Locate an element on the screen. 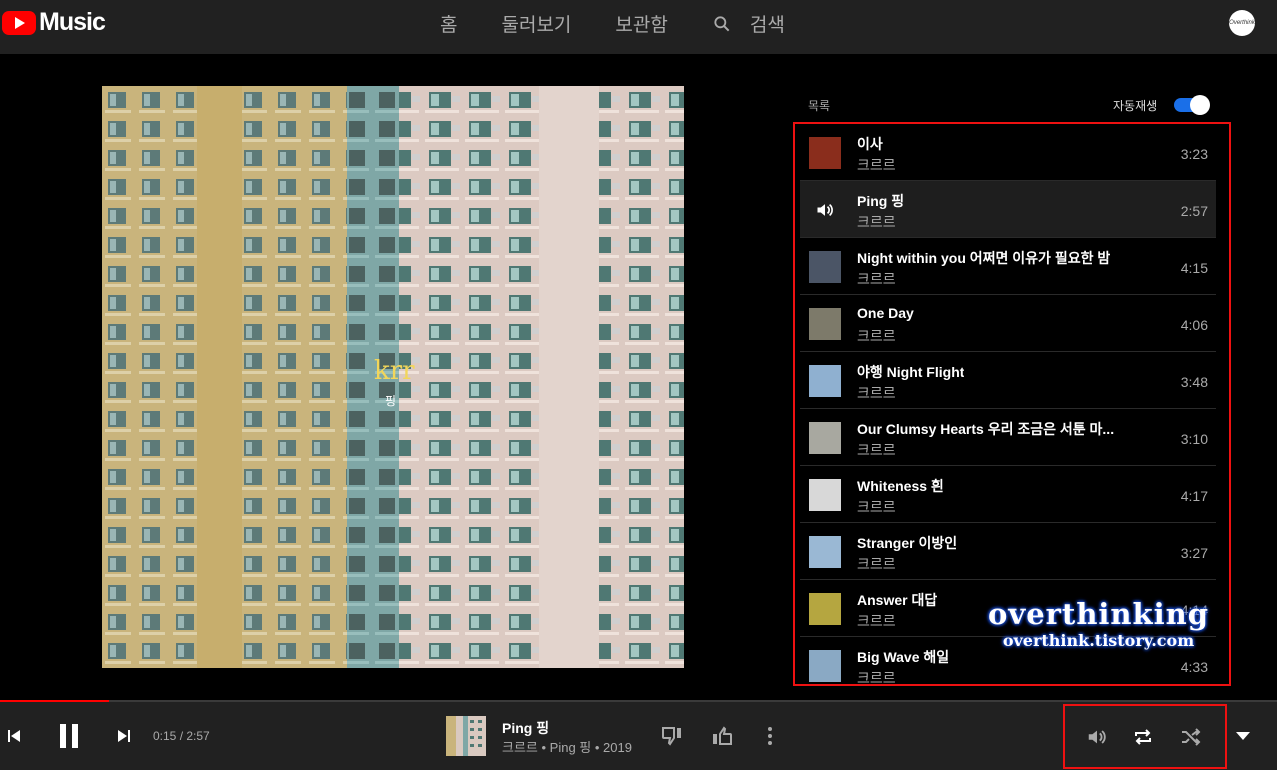 This screenshot has width=1277, height=770. top-nav-bar: Music 홈 둘러보기 보관함 검색 Overthink is located at coordinates (638, 27).